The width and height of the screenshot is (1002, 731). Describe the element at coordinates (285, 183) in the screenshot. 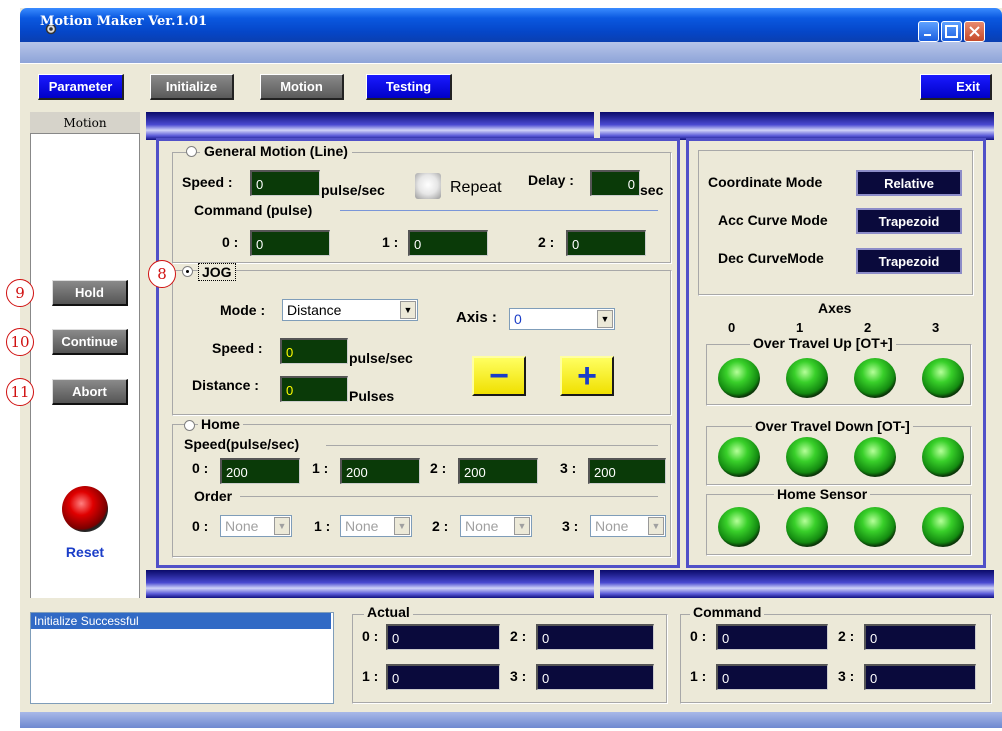

I see `general-speed-field: 0` at that location.